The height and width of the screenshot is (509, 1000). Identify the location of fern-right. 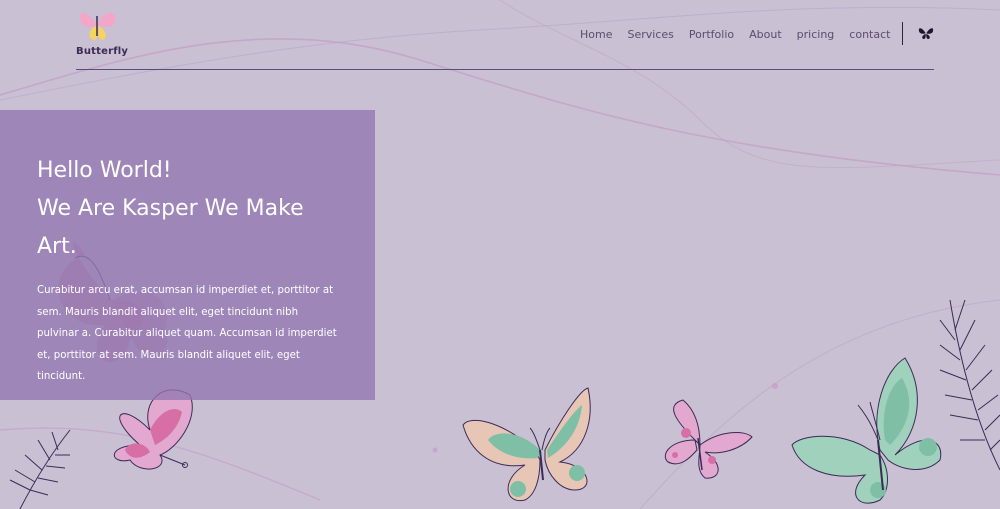
(969, 385).